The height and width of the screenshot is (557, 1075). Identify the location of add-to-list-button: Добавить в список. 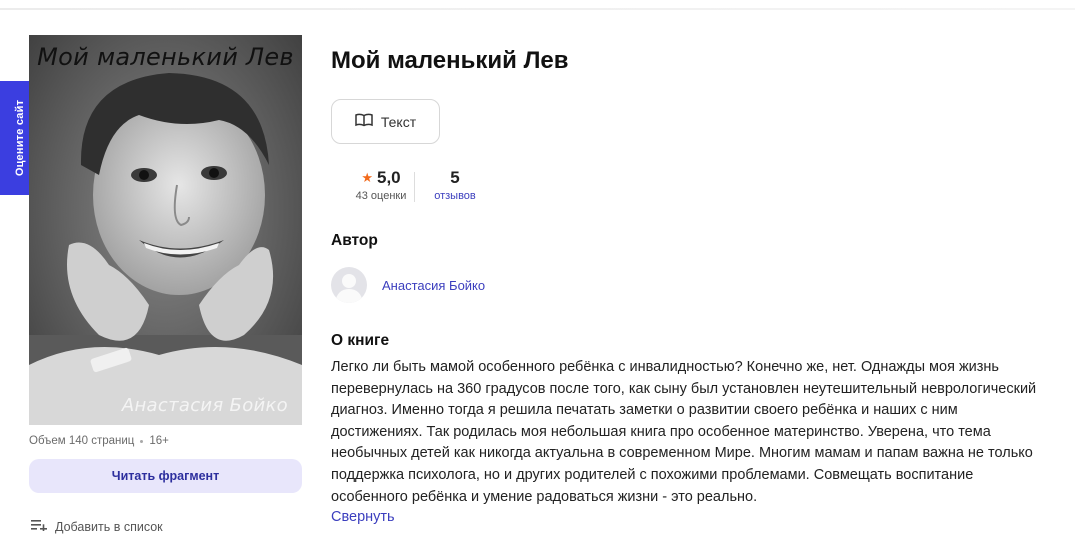
(97, 526).